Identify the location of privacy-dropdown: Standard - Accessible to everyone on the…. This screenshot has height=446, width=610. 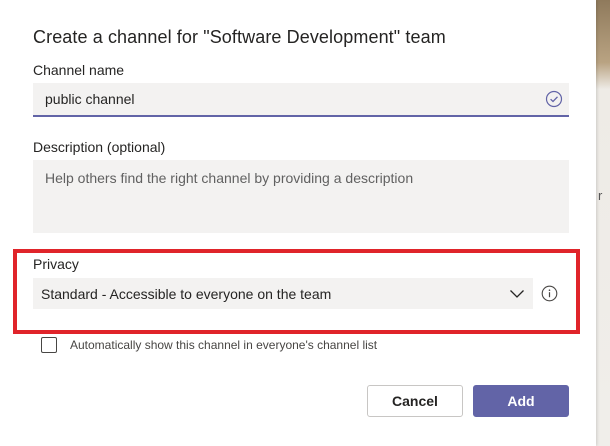
(283, 293).